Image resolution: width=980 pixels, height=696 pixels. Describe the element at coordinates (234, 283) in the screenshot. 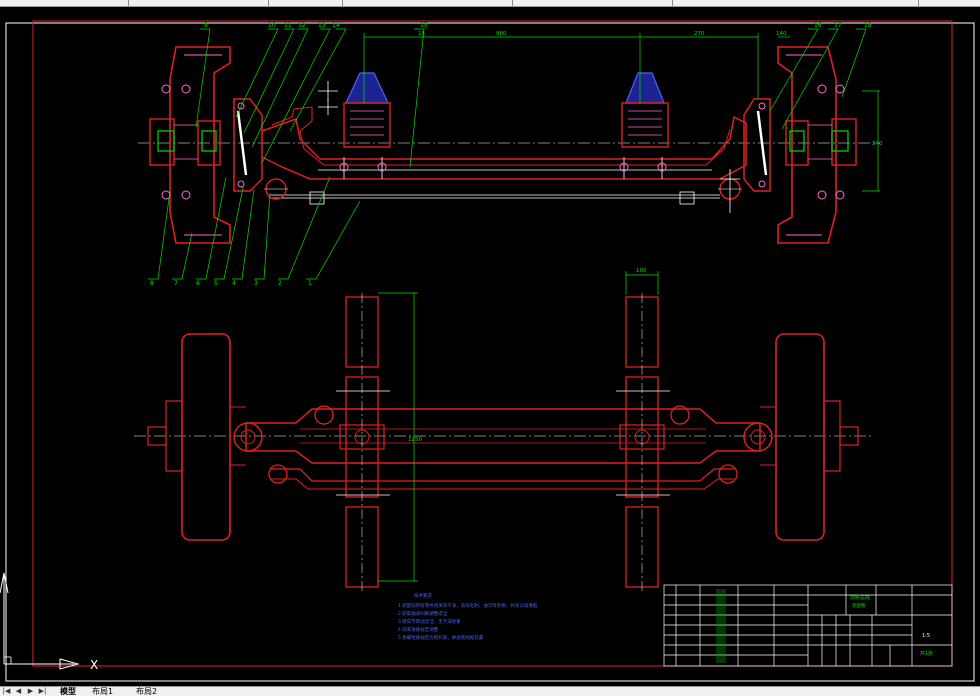

I see `balloon-label: 4` at that location.